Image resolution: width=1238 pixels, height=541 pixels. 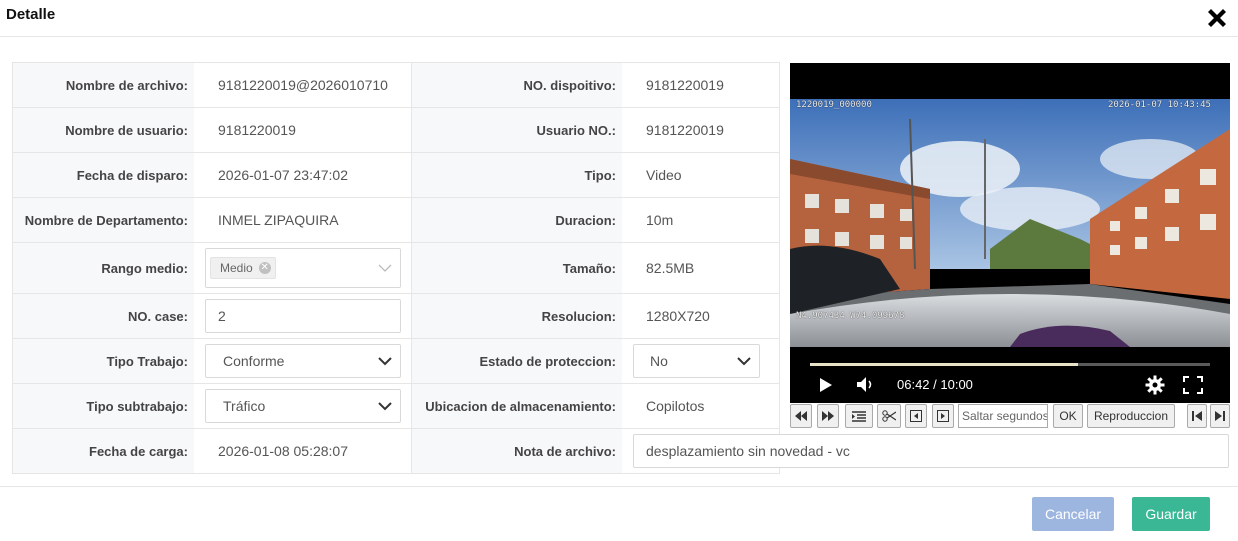 I want to click on rango-medio-select: Medio ✕, so click(x=303, y=268).